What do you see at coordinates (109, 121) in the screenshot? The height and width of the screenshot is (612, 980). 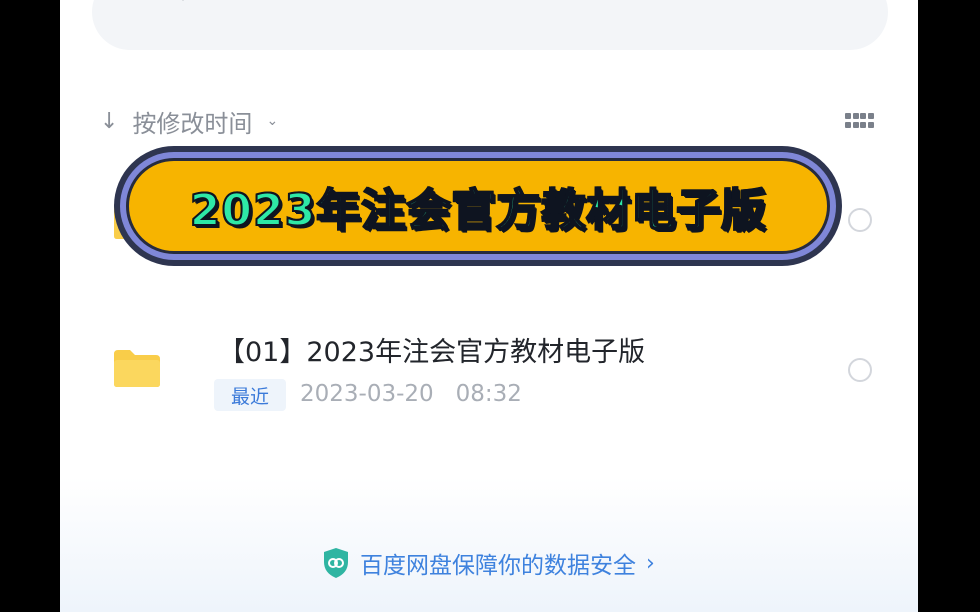 I see `sort-arrow-icon: ↓` at bounding box center [109, 121].